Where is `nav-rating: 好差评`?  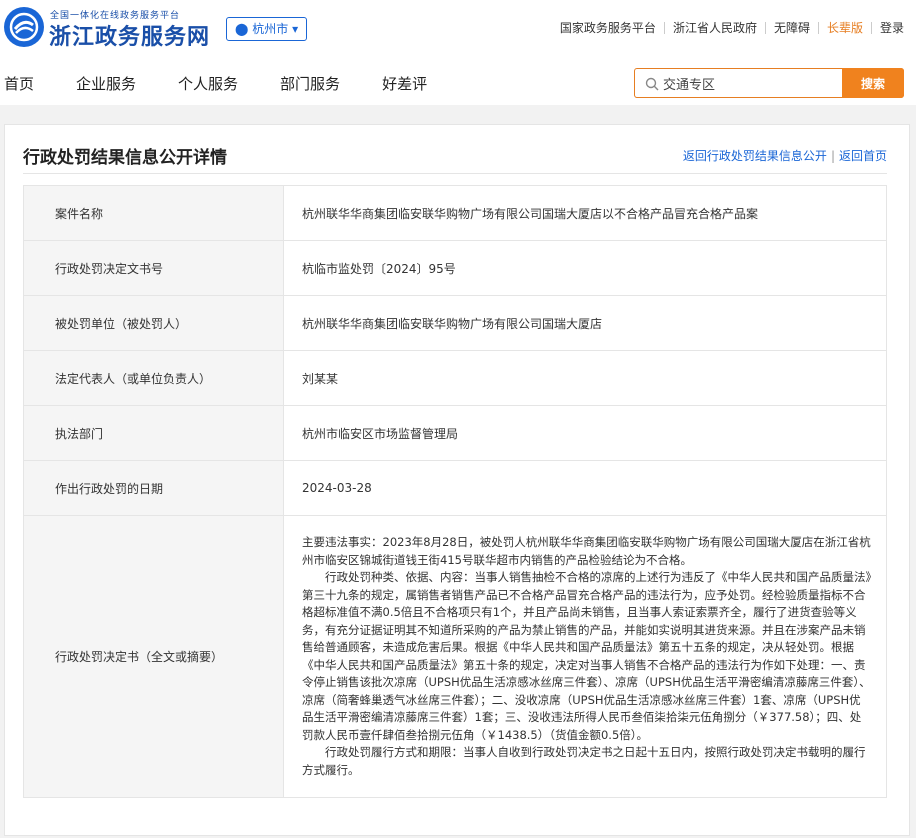
nav-rating: 好差评 is located at coordinates (404, 84).